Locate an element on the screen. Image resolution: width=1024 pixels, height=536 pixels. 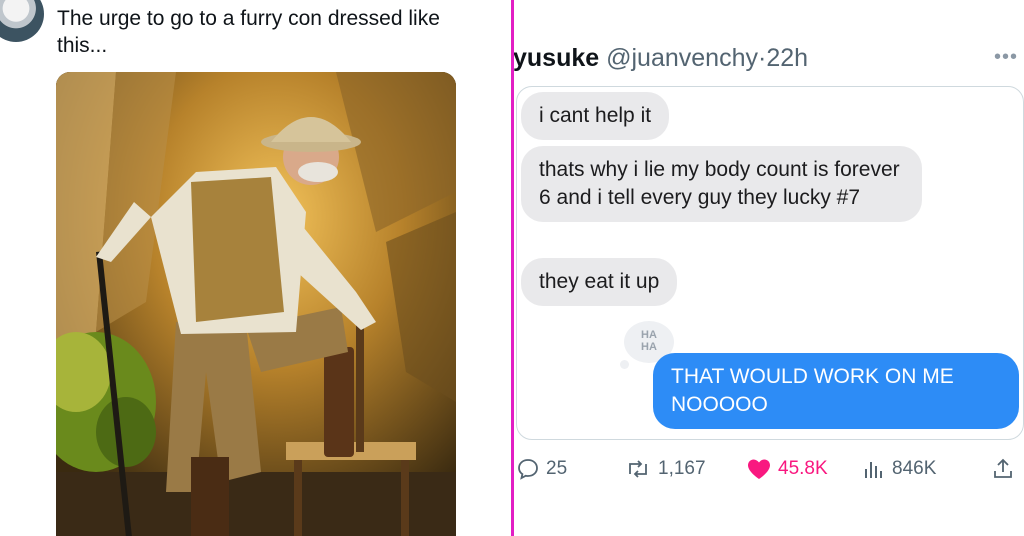
tweet-actions: 25 1,167 45.8K 846K is located at coordinates (769, 469).